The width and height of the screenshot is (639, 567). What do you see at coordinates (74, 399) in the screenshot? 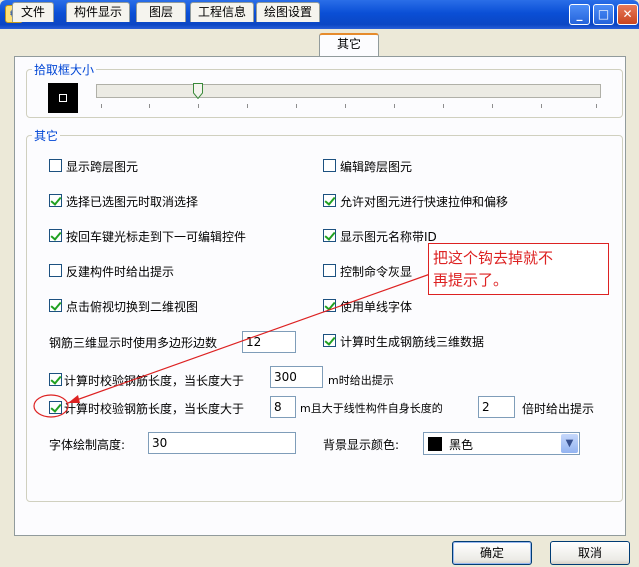
I see `annotation-arrow-head` at bounding box center [74, 399].